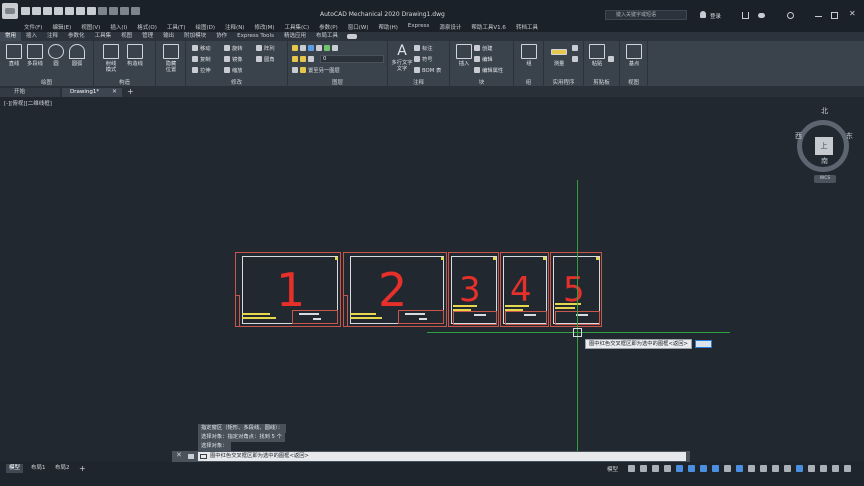 The width and height of the screenshot is (864, 486). What do you see at coordinates (233, 70) in the screenshot?
I see `scale-button: 缩放` at bounding box center [233, 70].